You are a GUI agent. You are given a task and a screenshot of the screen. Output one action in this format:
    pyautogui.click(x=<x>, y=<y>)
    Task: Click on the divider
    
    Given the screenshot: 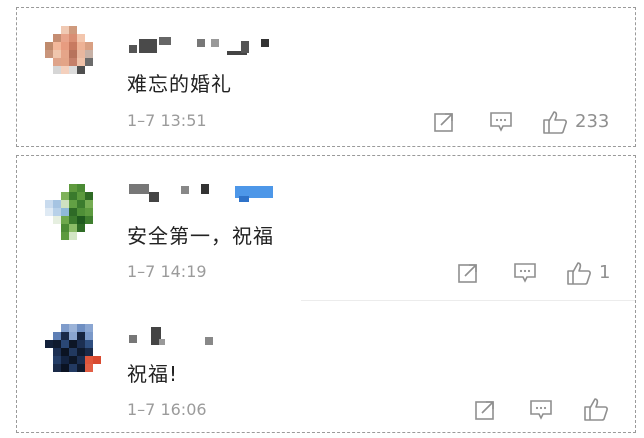 What is the action you would take?
    pyautogui.click(x=468, y=300)
    